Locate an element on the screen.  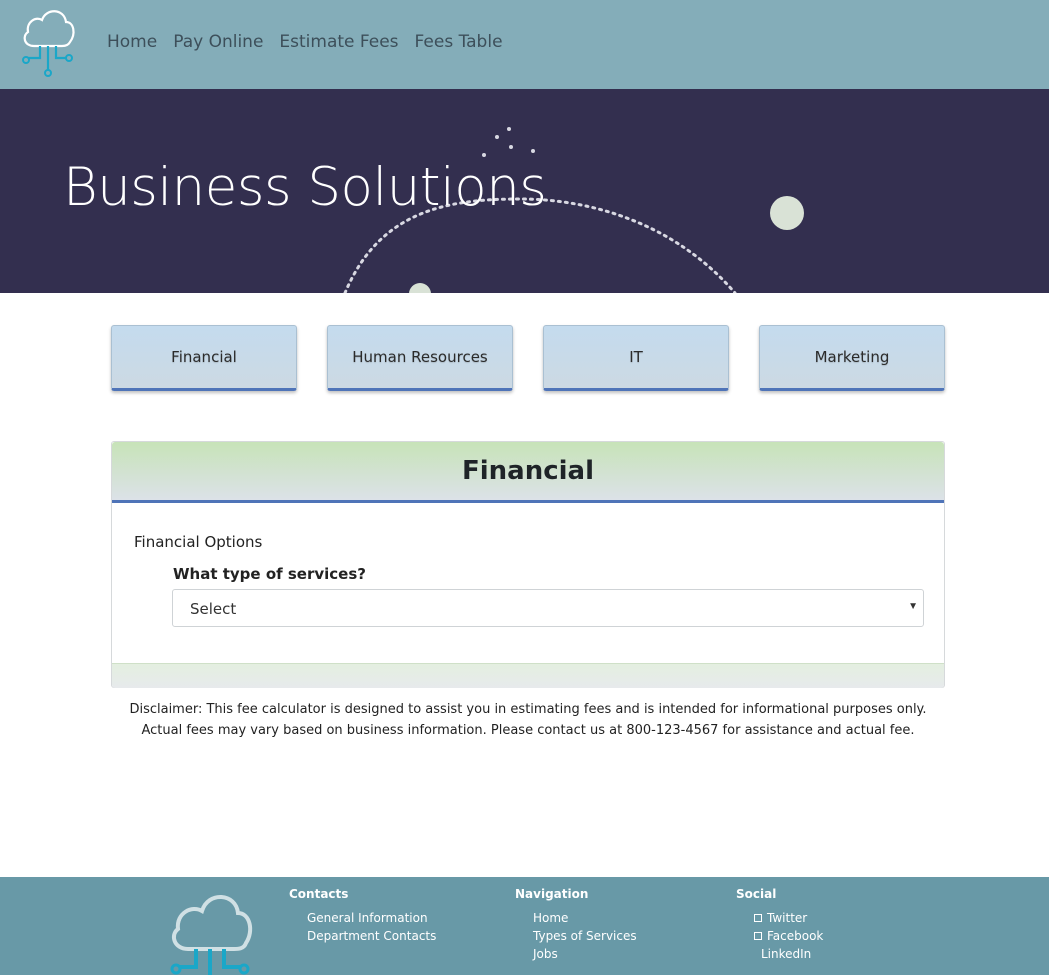
nav-pay-online-link: Pay Online is located at coordinates (218, 42).